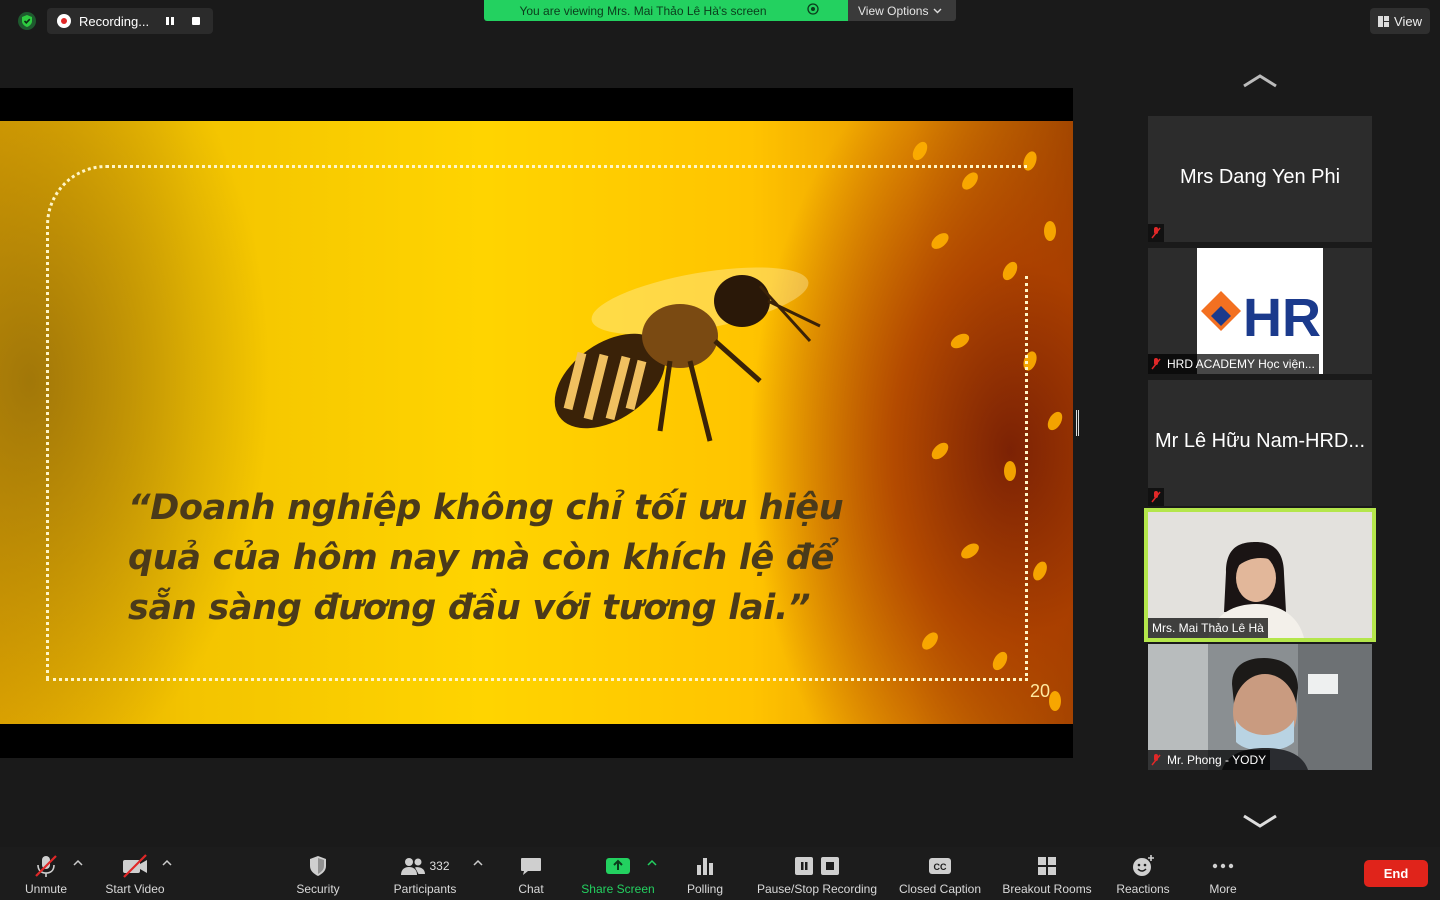  I want to click on view-label: View, so click(1408, 21).